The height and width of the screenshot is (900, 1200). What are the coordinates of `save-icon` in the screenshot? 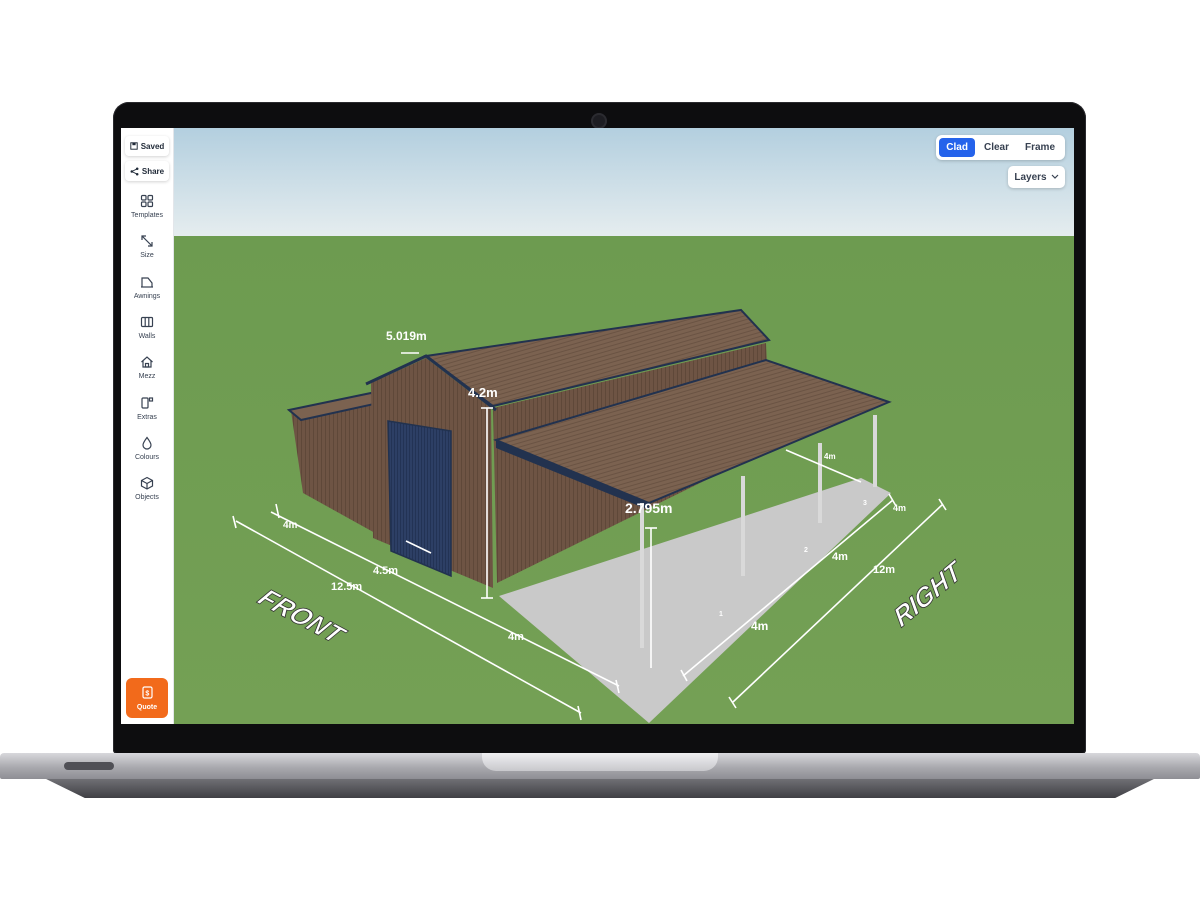 It's located at (134, 146).